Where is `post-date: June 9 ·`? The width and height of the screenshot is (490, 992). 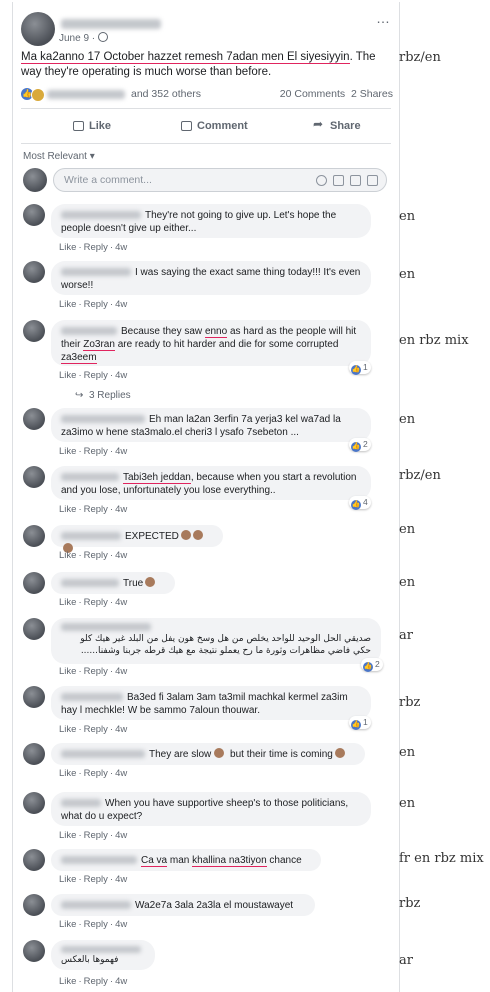
post-date: June 9 · is located at coordinates (84, 38).